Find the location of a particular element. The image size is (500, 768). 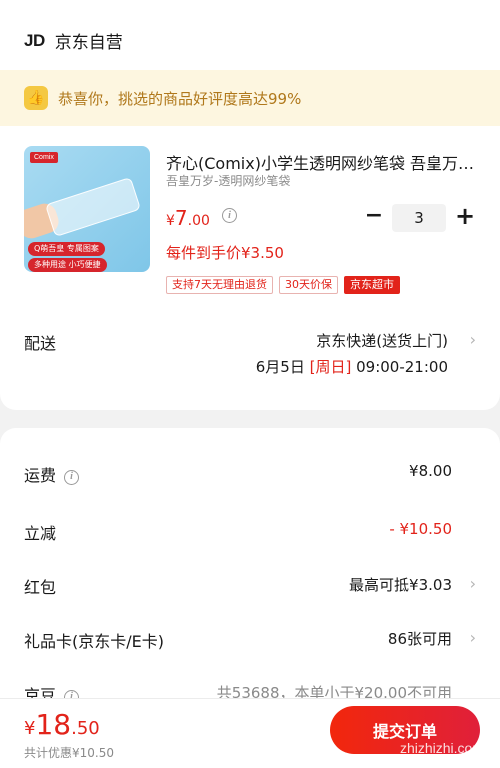

service-tag: 京东超市 is located at coordinates (372, 285).